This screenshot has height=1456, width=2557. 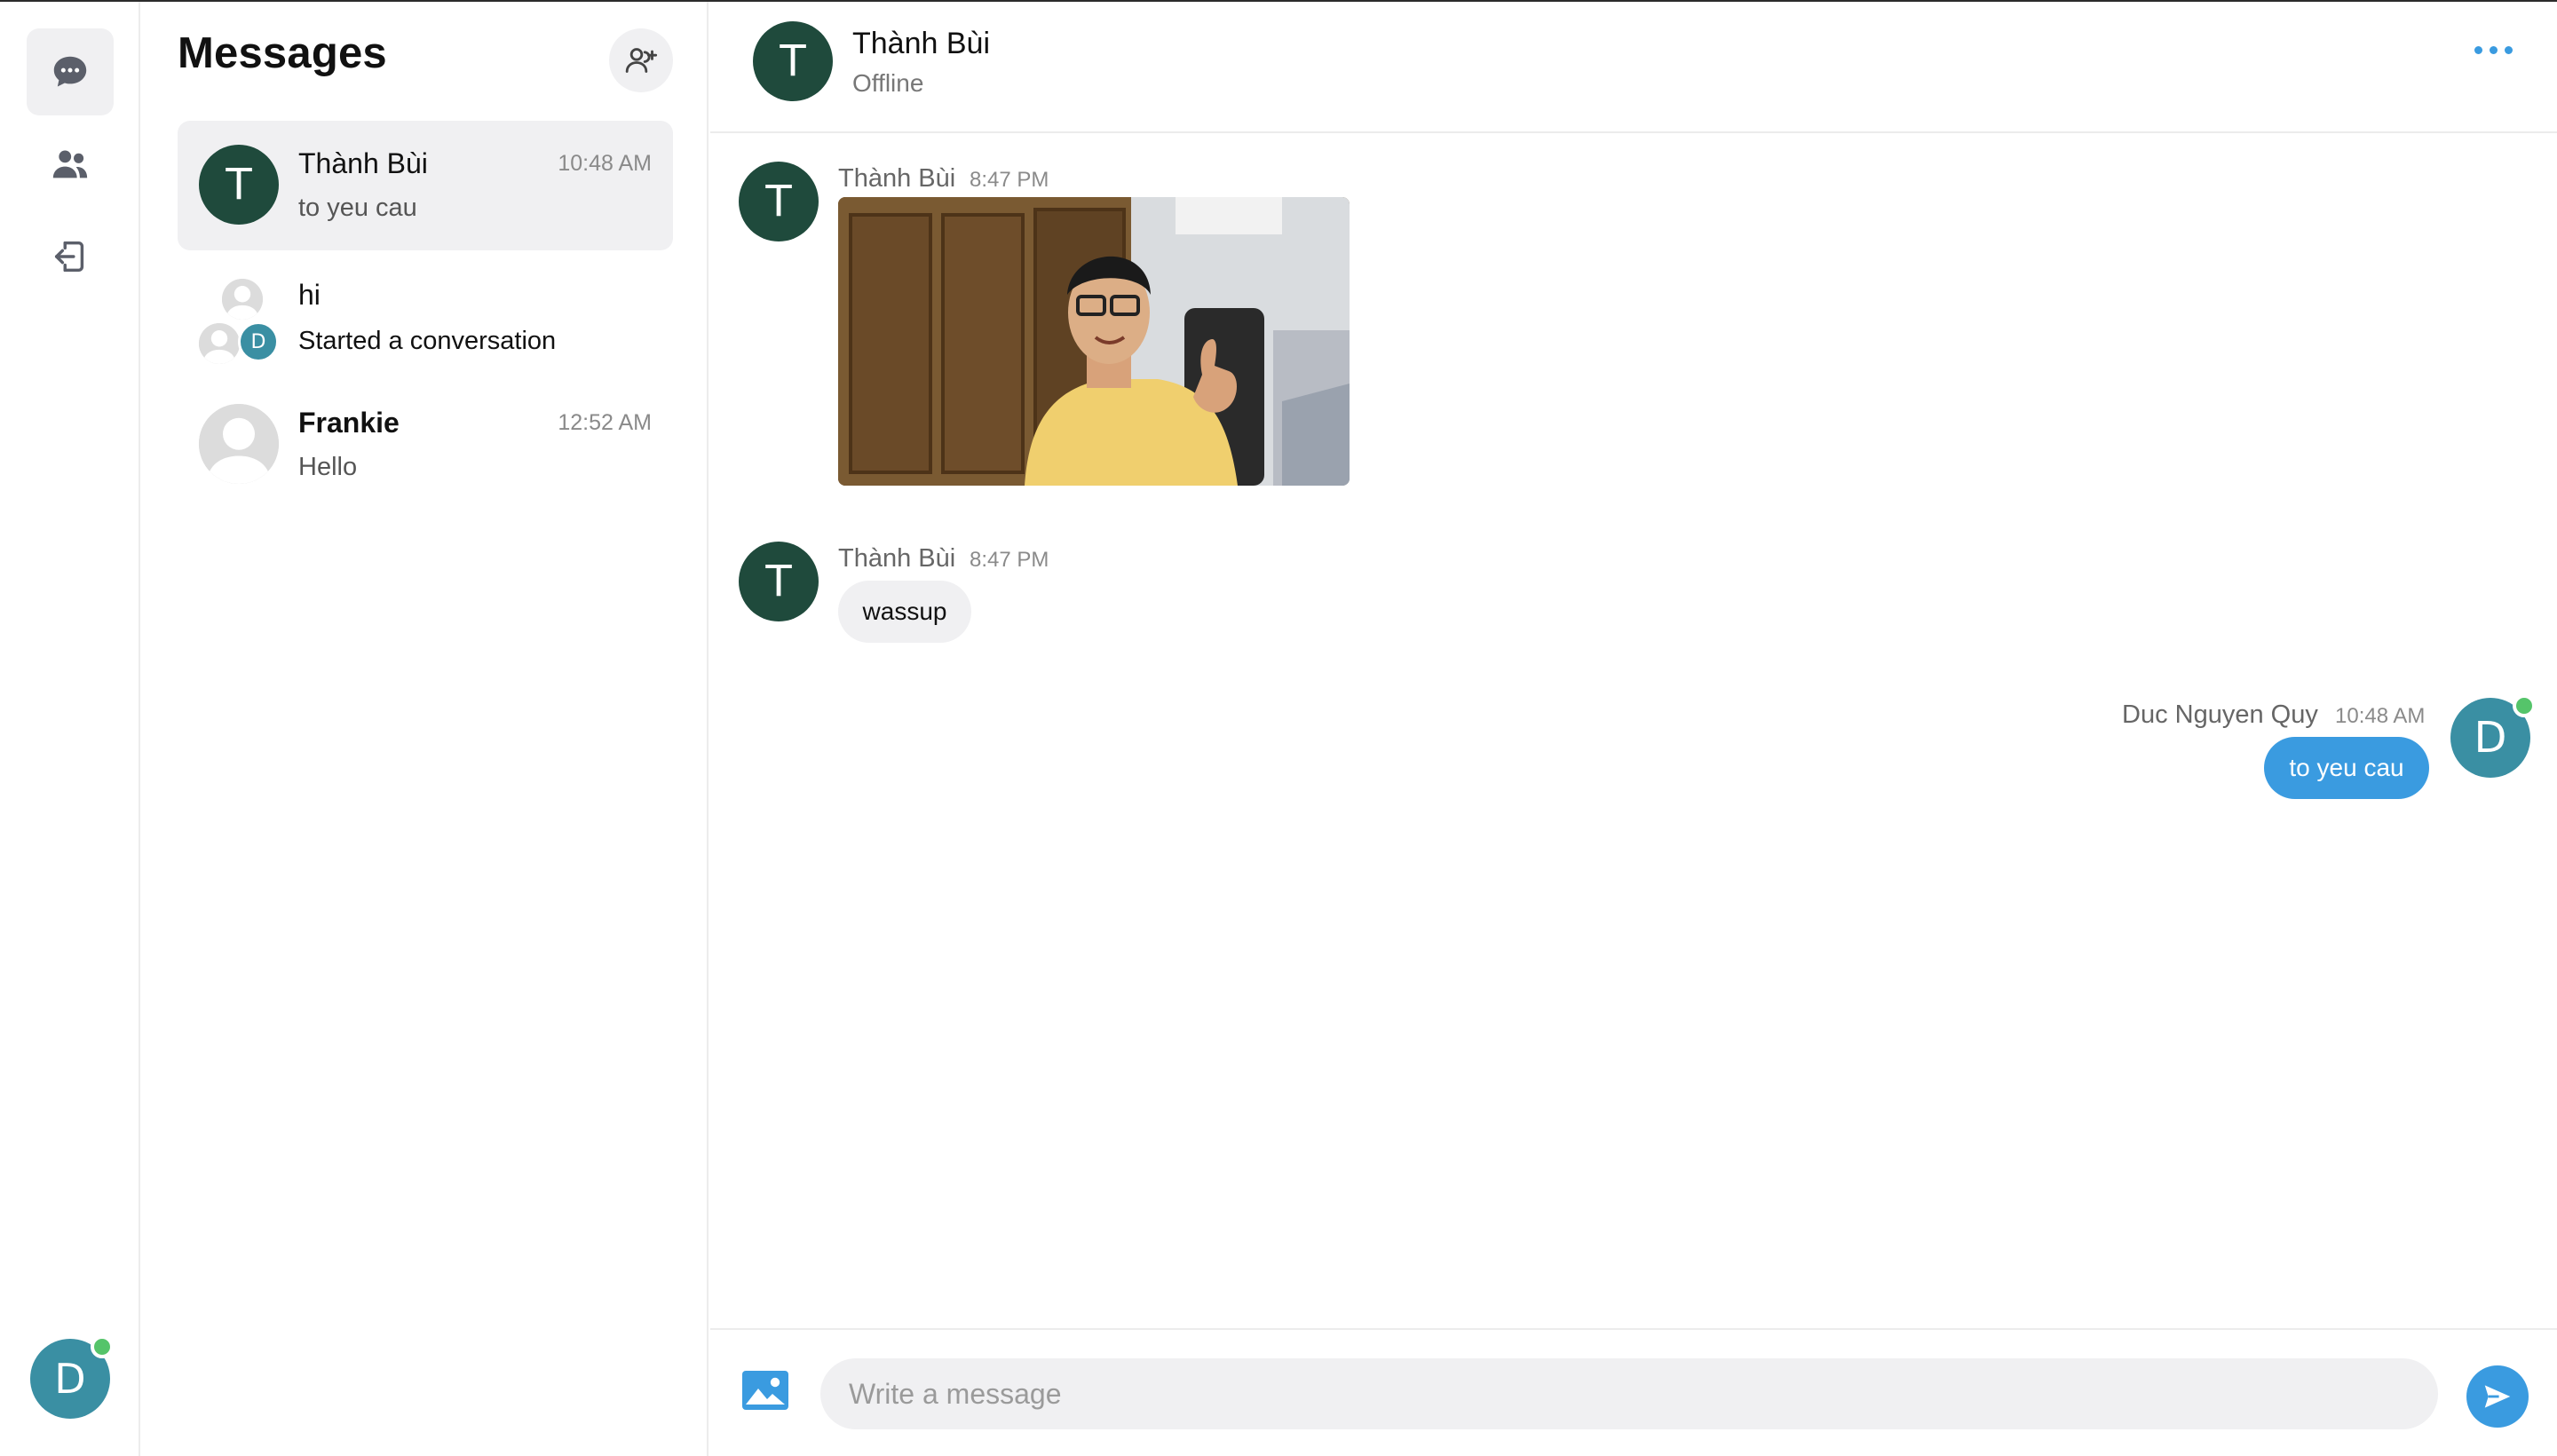 I want to click on avatar, so click(x=239, y=444).